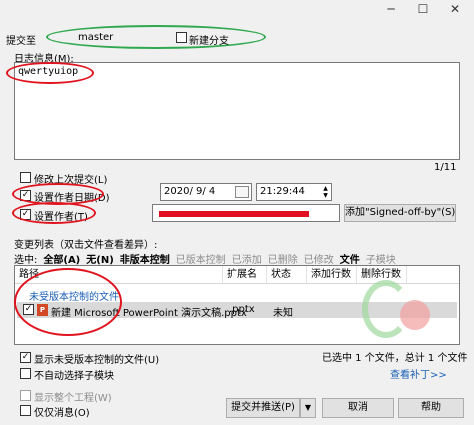 The height and width of the screenshot is (425, 474). What do you see at coordinates (97, 360) in the screenshot?
I see `show-unversioned-label: 显示未受版本控制的文件(U)` at bounding box center [97, 360].